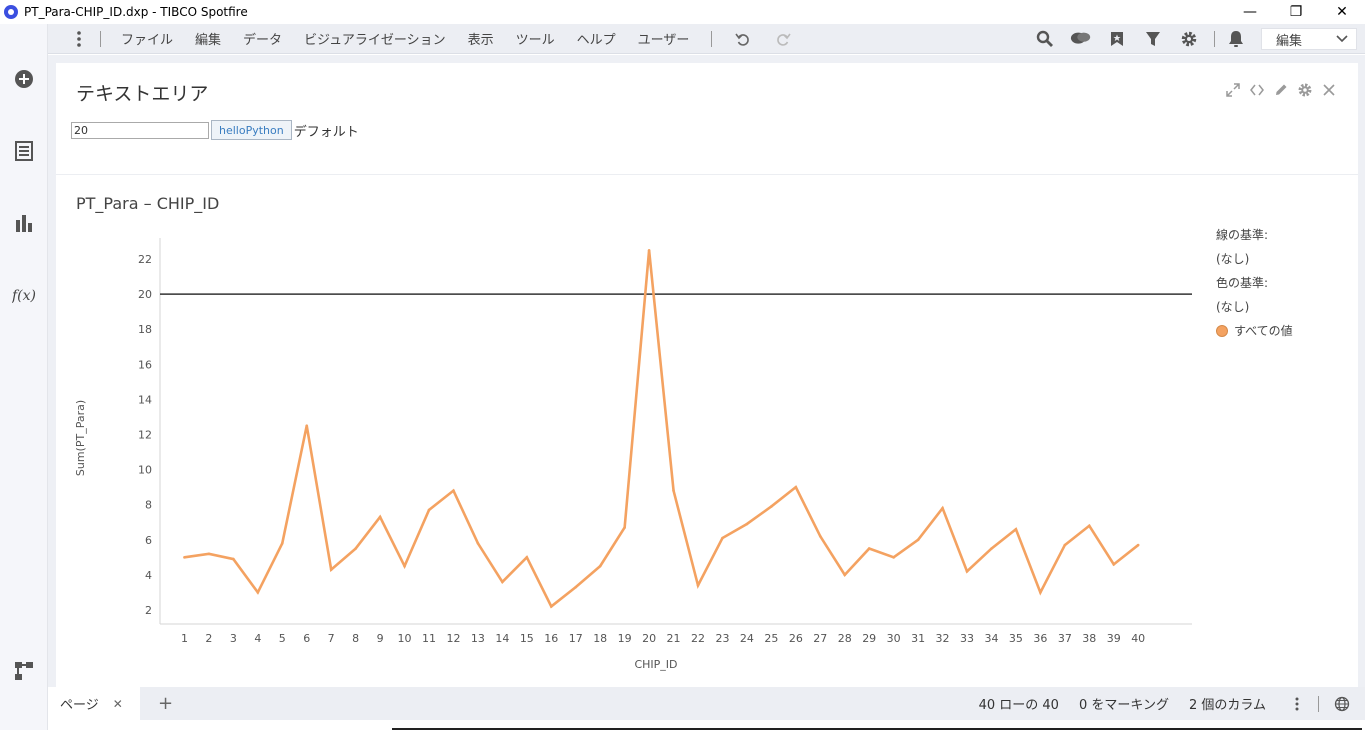 Image resolution: width=1365 pixels, height=730 pixels. Describe the element at coordinates (1305, 90) in the screenshot. I see `panel-settings-icon` at that location.